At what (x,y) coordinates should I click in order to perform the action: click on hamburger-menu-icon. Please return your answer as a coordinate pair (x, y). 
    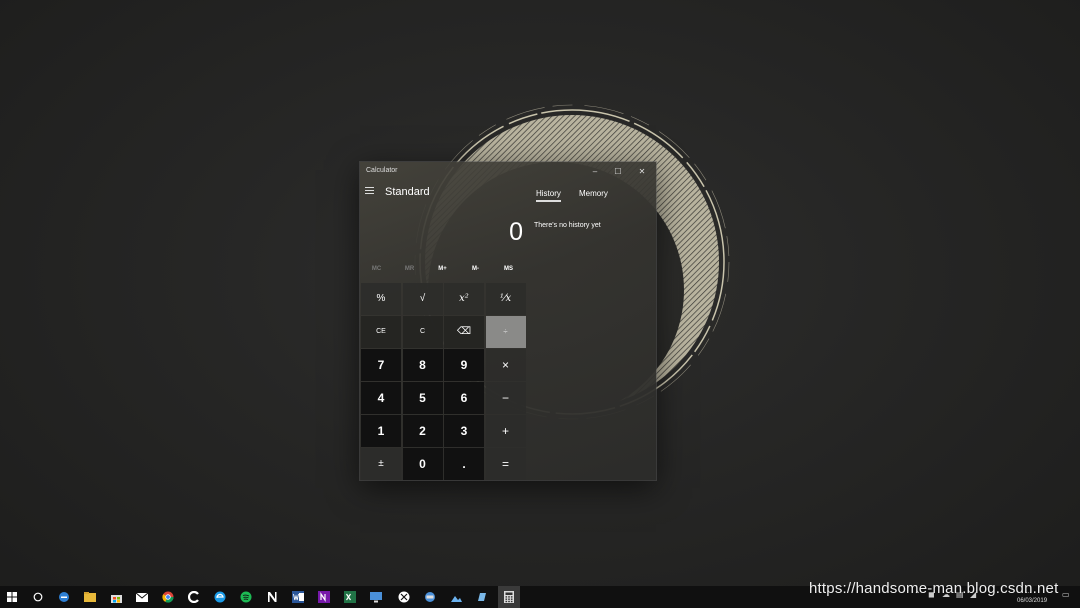
    Looking at the image, I should click on (369, 190).